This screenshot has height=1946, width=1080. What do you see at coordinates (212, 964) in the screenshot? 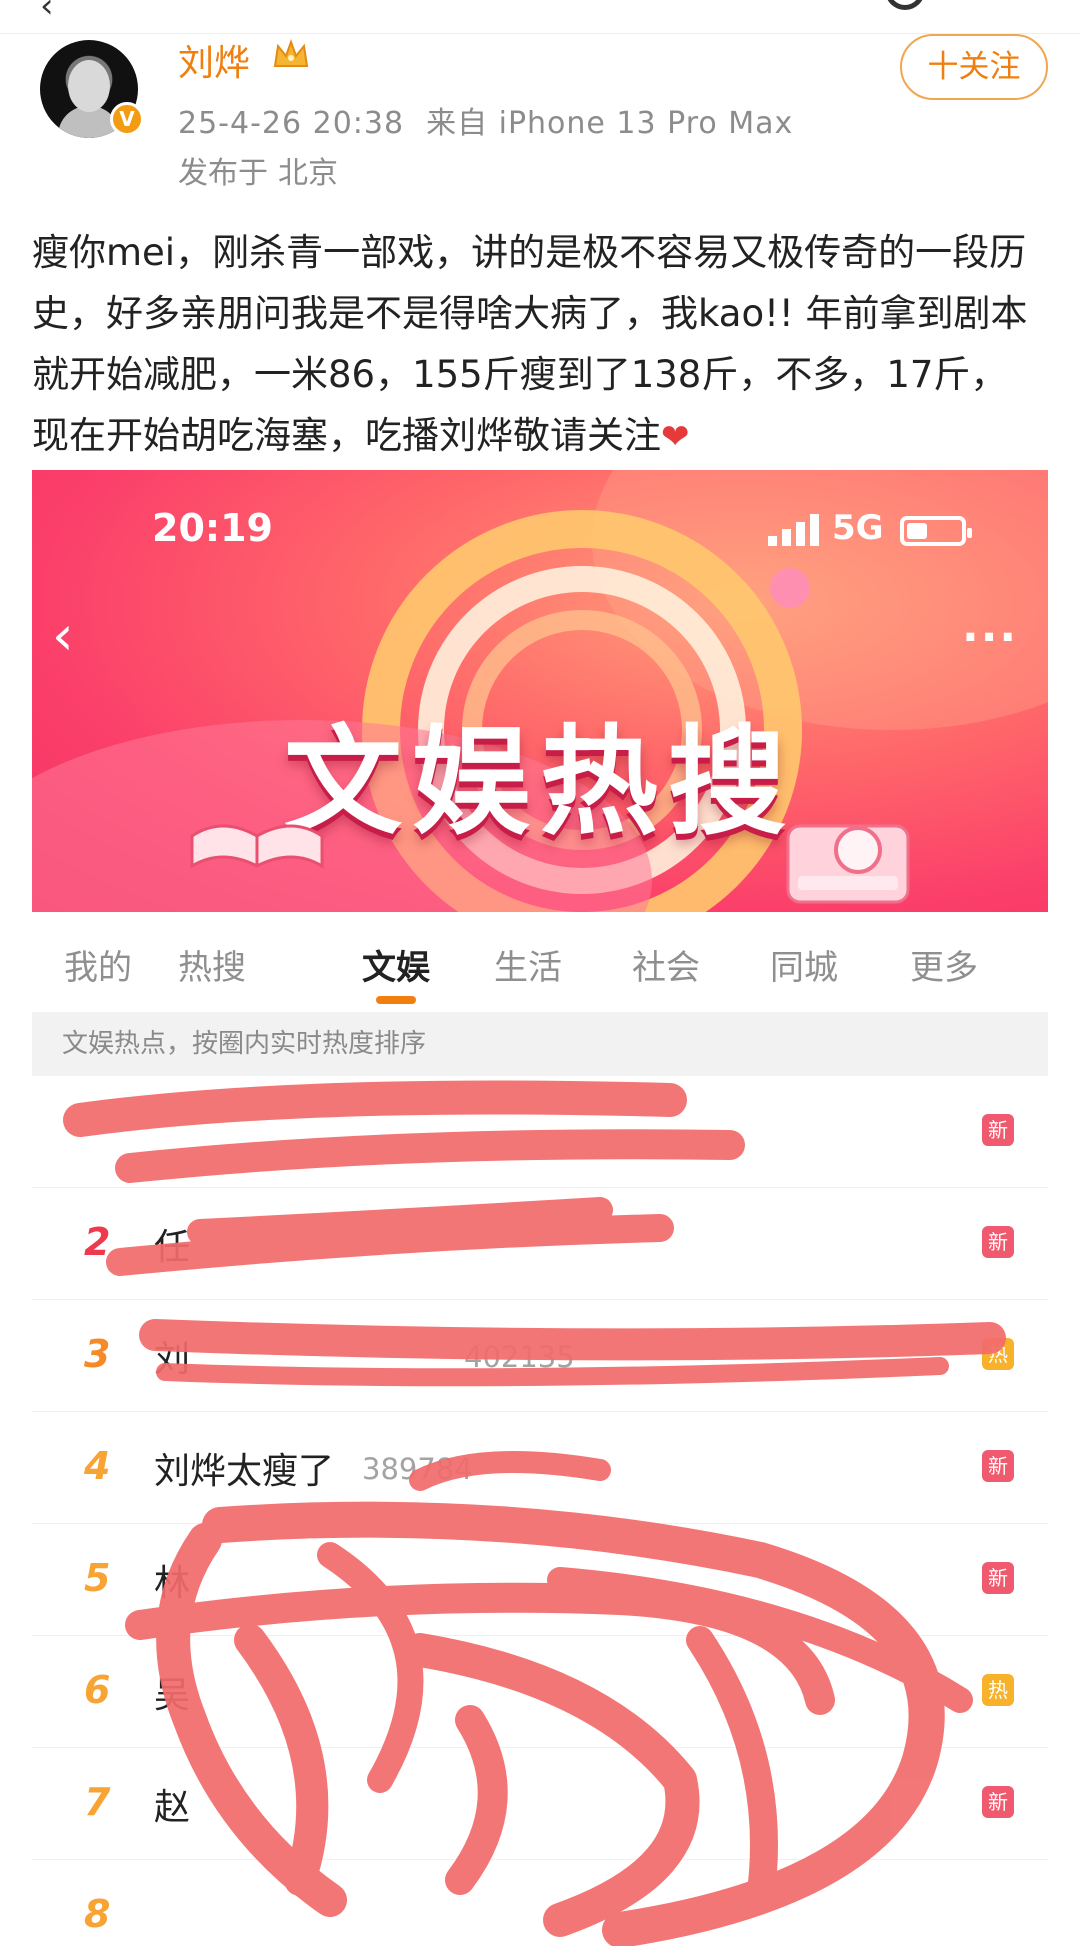
I see `tab-hot-search: 热搜` at bounding box center [212, 964].